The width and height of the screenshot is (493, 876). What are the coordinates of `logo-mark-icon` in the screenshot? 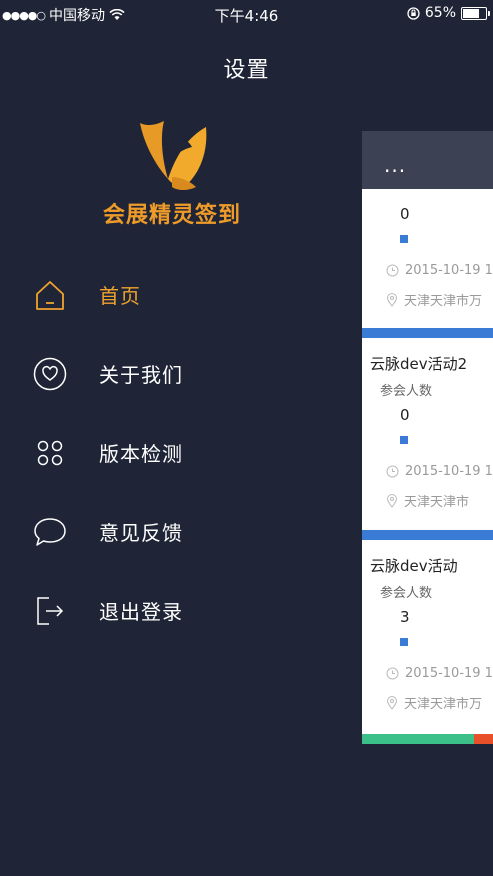 It's located at (173, 155).